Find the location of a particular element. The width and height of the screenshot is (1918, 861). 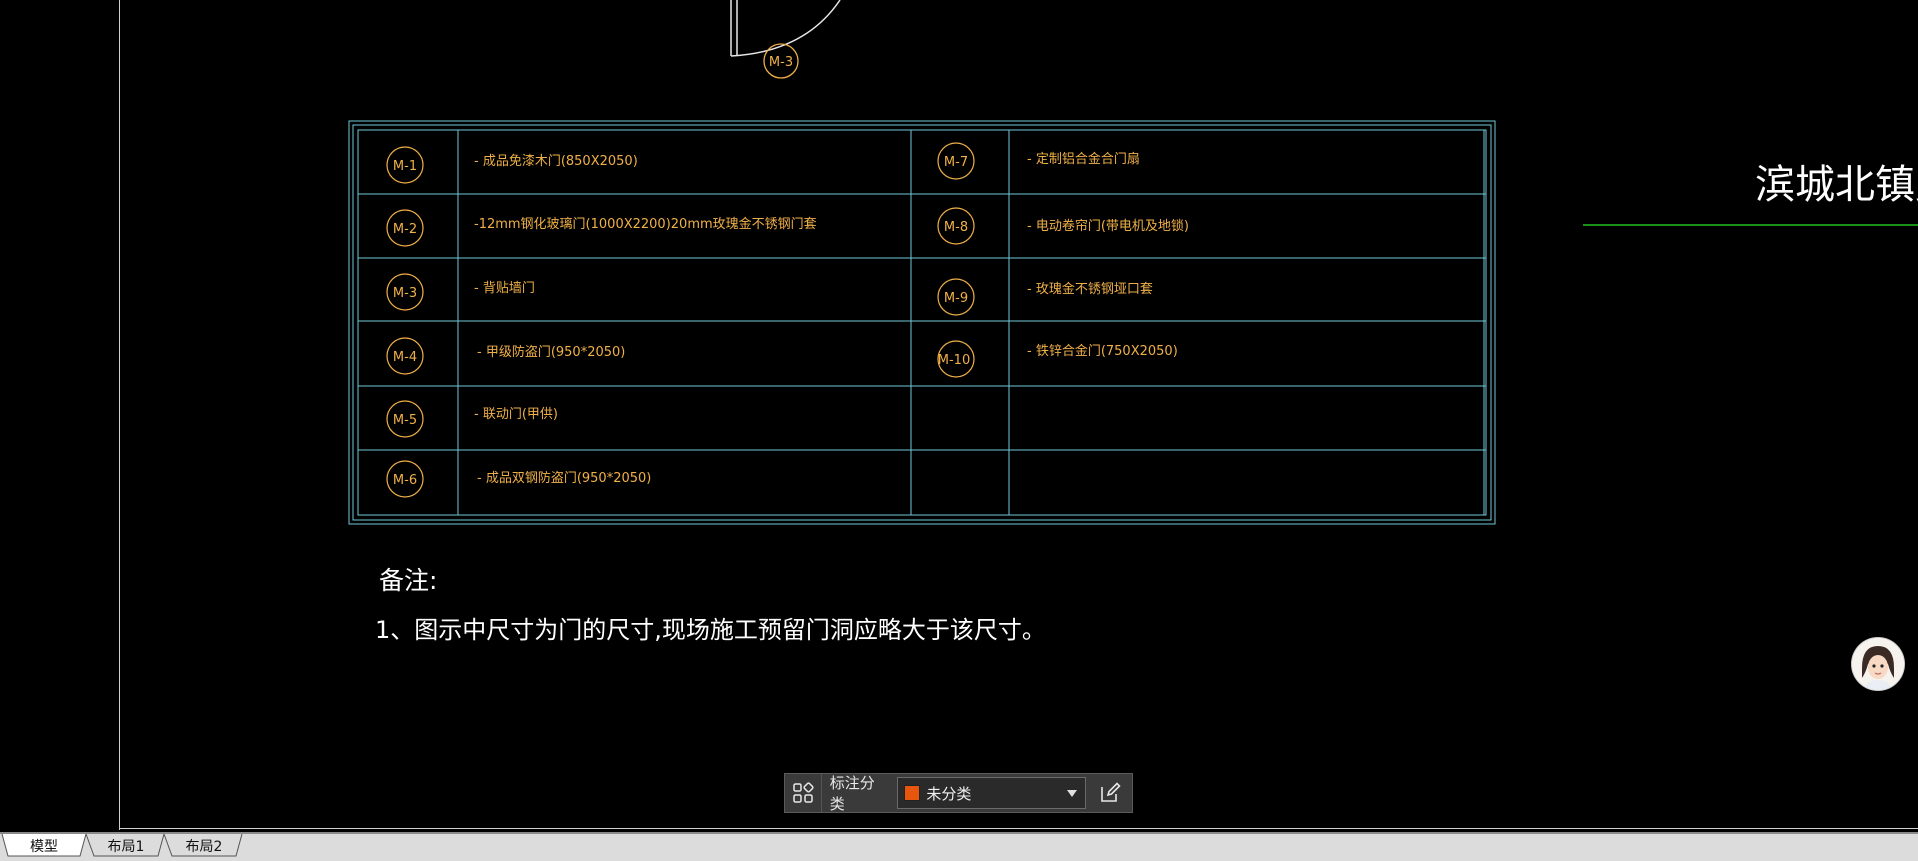

annotation-category-label: 标注分类 is located at coordinates (852, 793).